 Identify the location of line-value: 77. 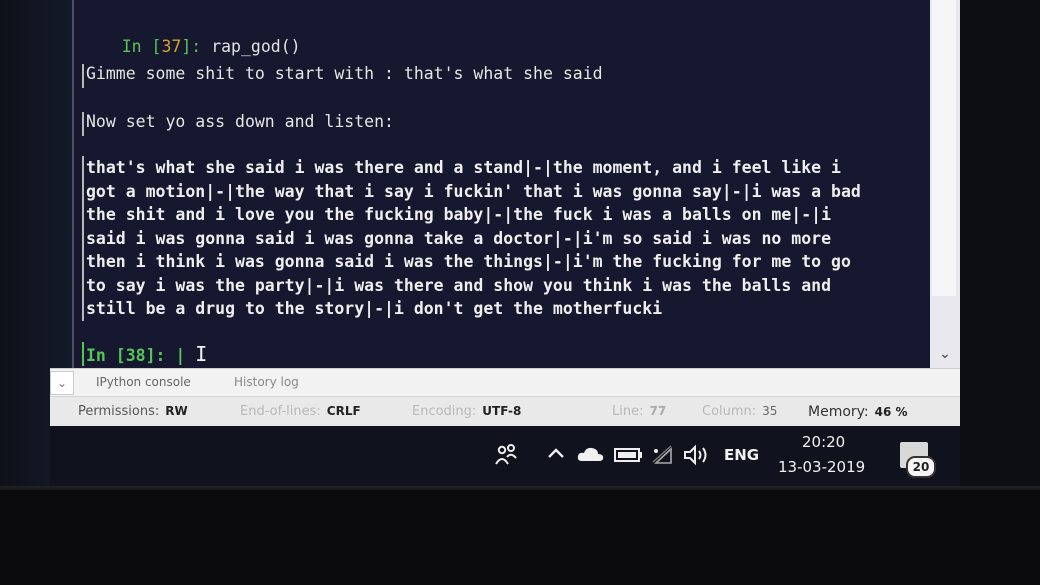
(658, 411).